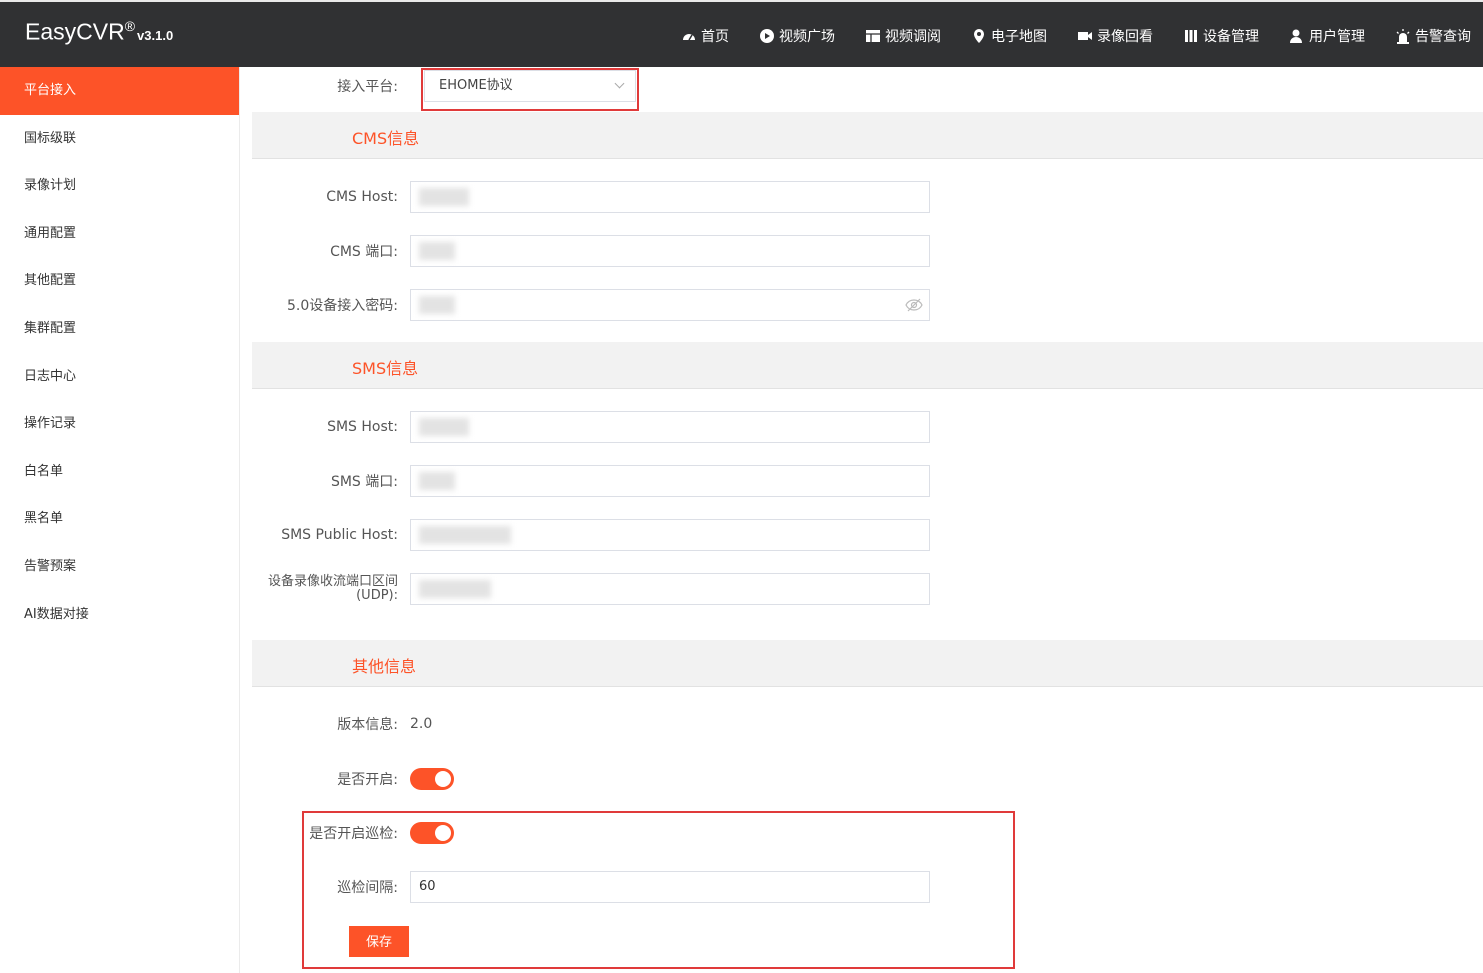 Image resolution: width=1483 pixels, height=973 pixels. I want to click on sidebar-item-platform-access: 平台接入, so click(119, 91).